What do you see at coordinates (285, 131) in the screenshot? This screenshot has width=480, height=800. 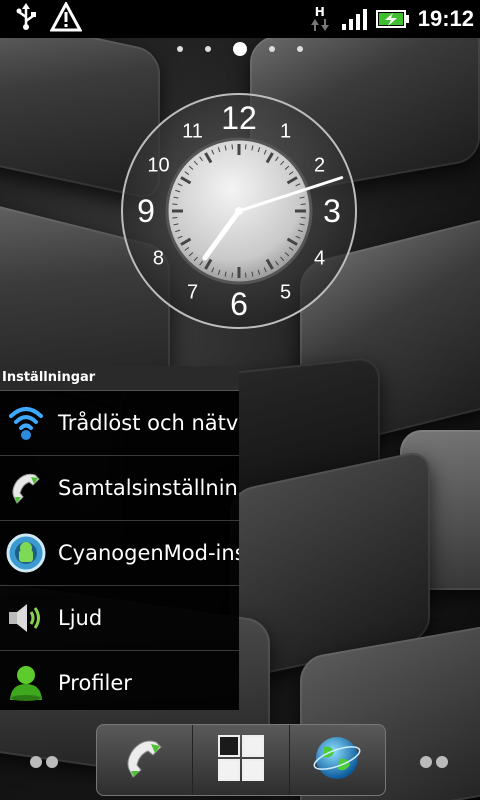 I see `clock-numeral: 1` at bounding box center [285, 131].